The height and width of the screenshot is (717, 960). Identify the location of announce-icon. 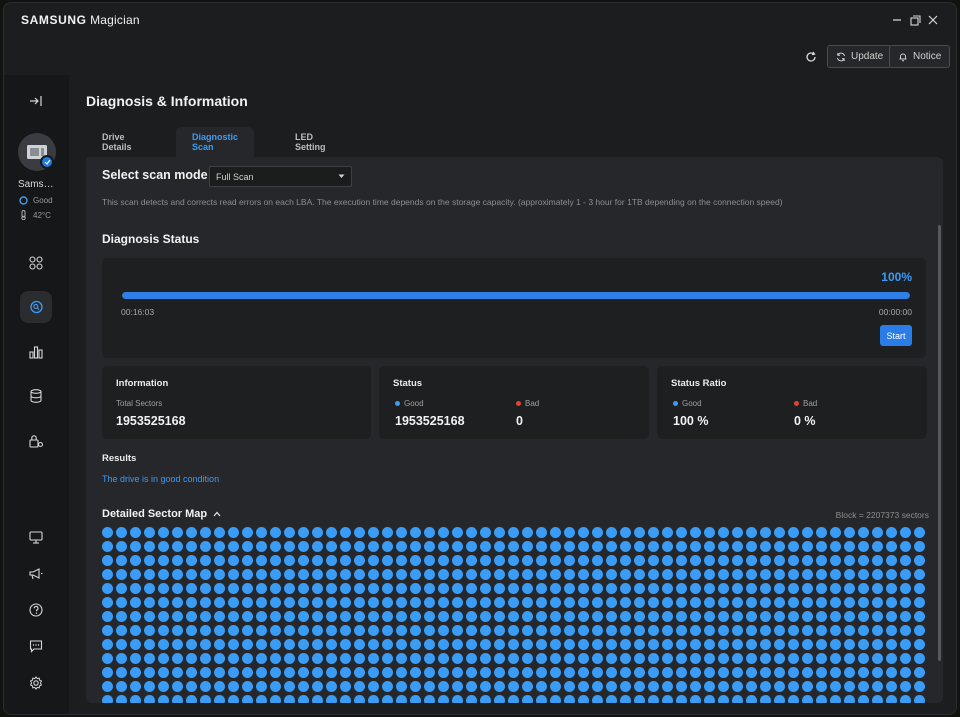
(36, 573).